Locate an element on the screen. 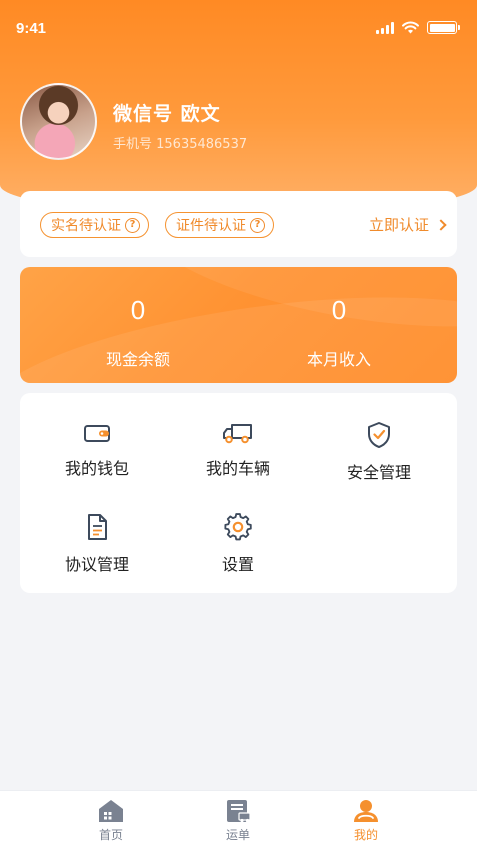  status-bar: 9:41 is located at coordinates (238, 28).